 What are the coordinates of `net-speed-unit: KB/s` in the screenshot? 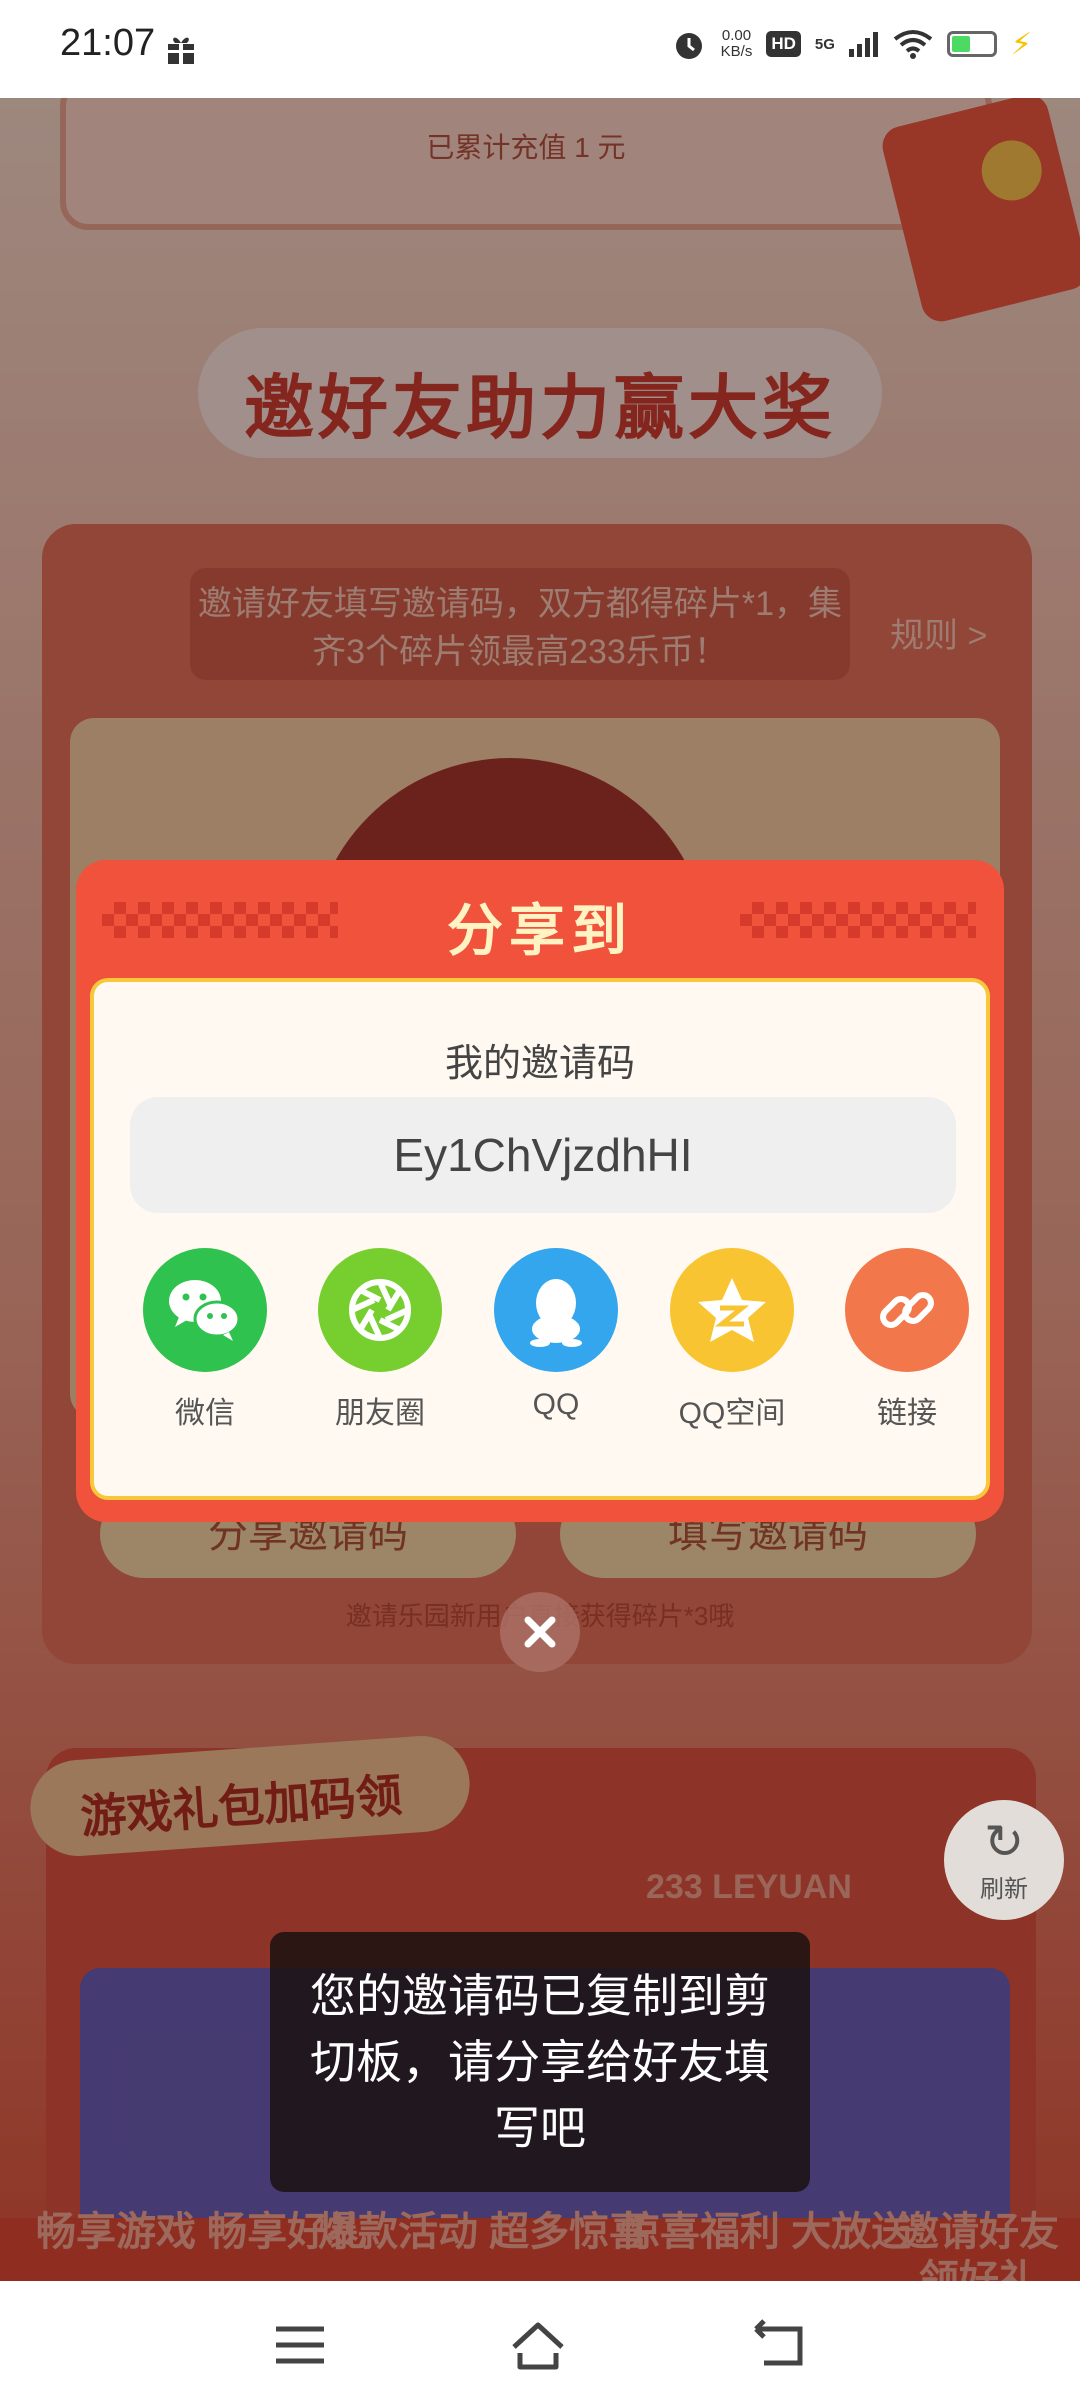 It's located at (736, 51).